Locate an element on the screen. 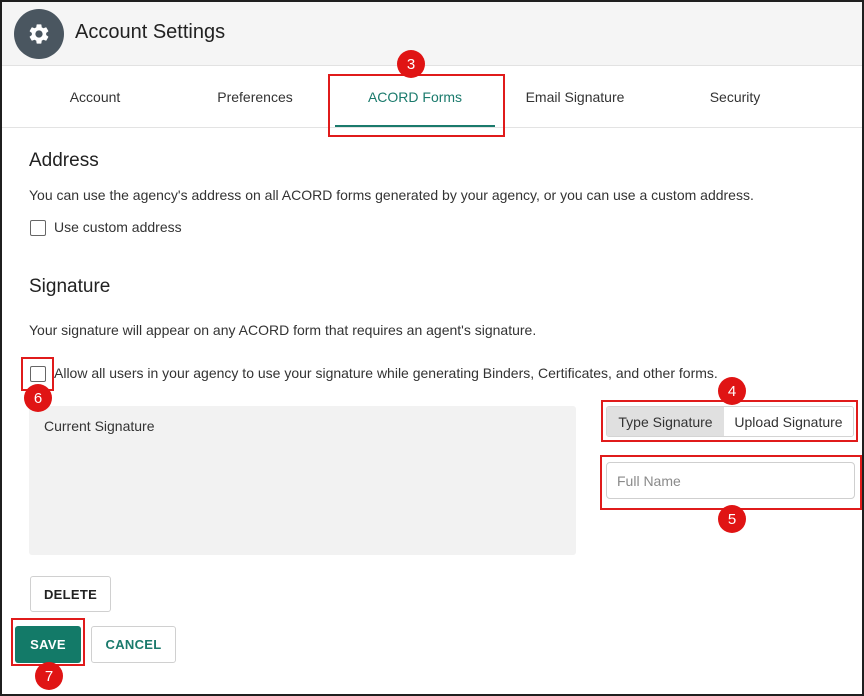 This screenshot has height=696, width=864. tab-account: Account is located at coordinates (95, 97).